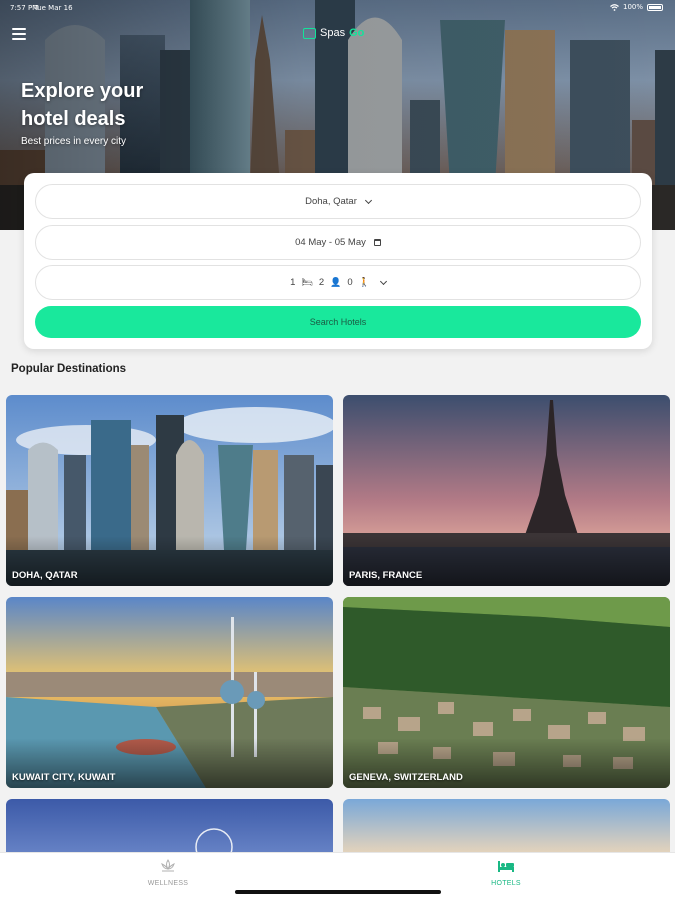  Describe the element at coordinates (293, 282) in the screenshot. I see `rooms-count: 1` at that location.